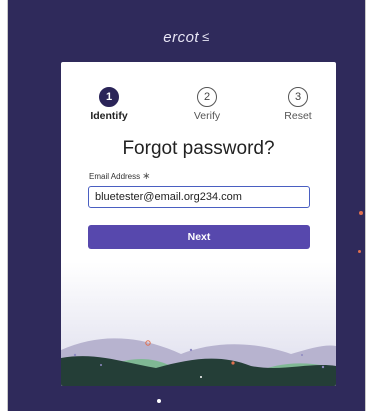 The image size is (368, 411). I want to click on email-label: Email Address ∗, so click(120, 176).